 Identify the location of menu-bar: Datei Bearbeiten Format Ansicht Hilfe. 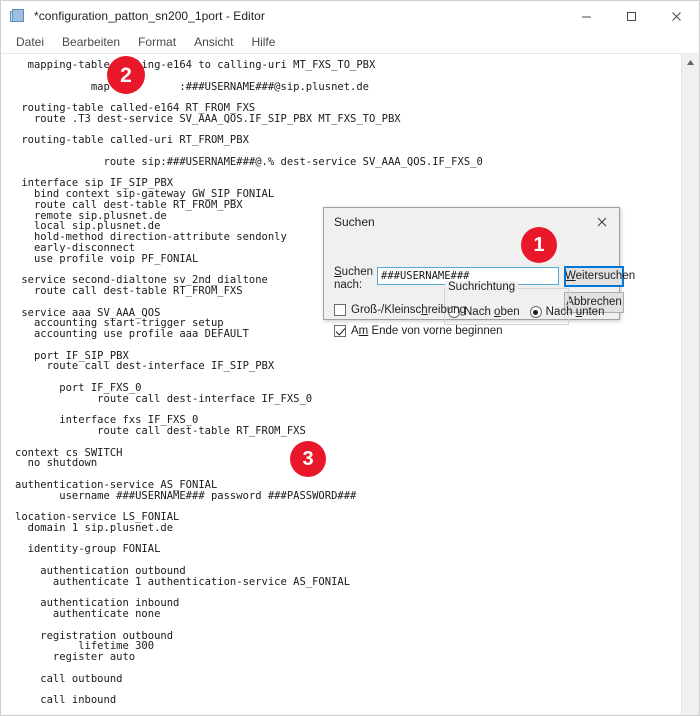
(350, 42).